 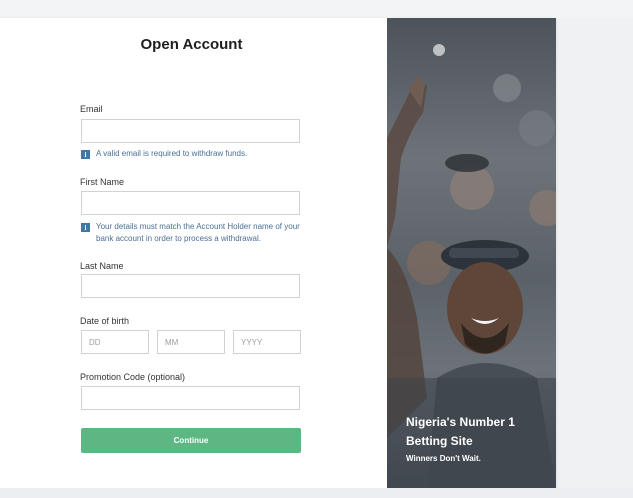 What do you see at coordinates (91, 109) in the screenshot?
I see `email-label: Email` at bounding box center [91, 109].